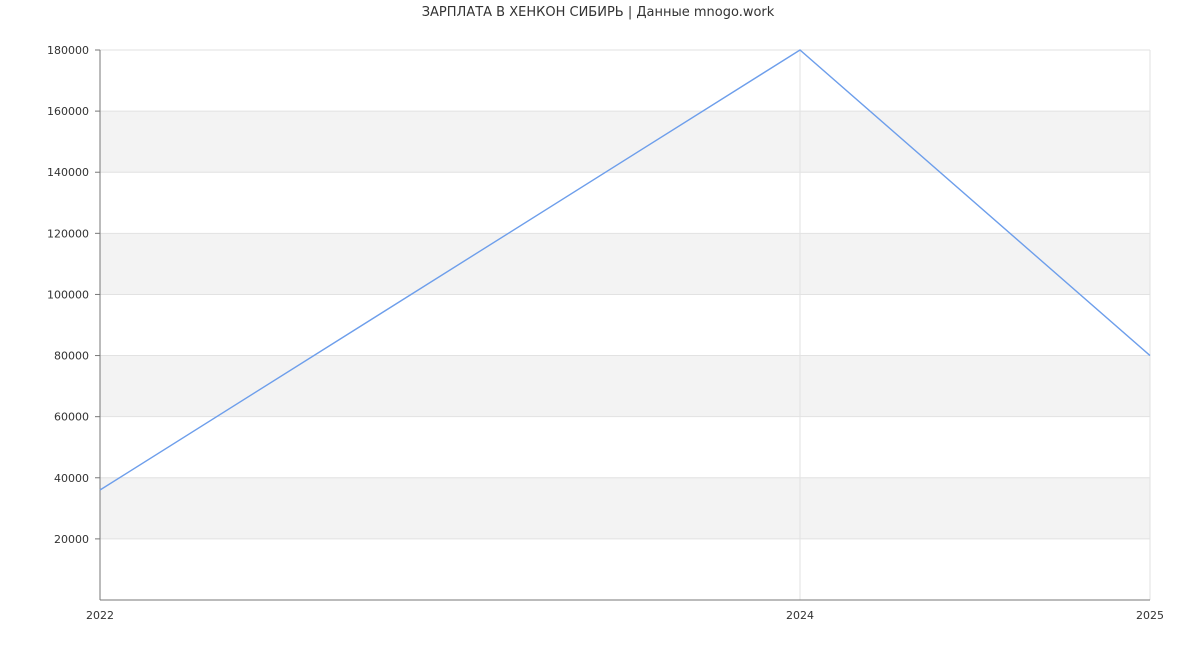  Describe the element at coordinates (68, 50) in the screenshot. I see `y-tick-label: 180000` at that location.